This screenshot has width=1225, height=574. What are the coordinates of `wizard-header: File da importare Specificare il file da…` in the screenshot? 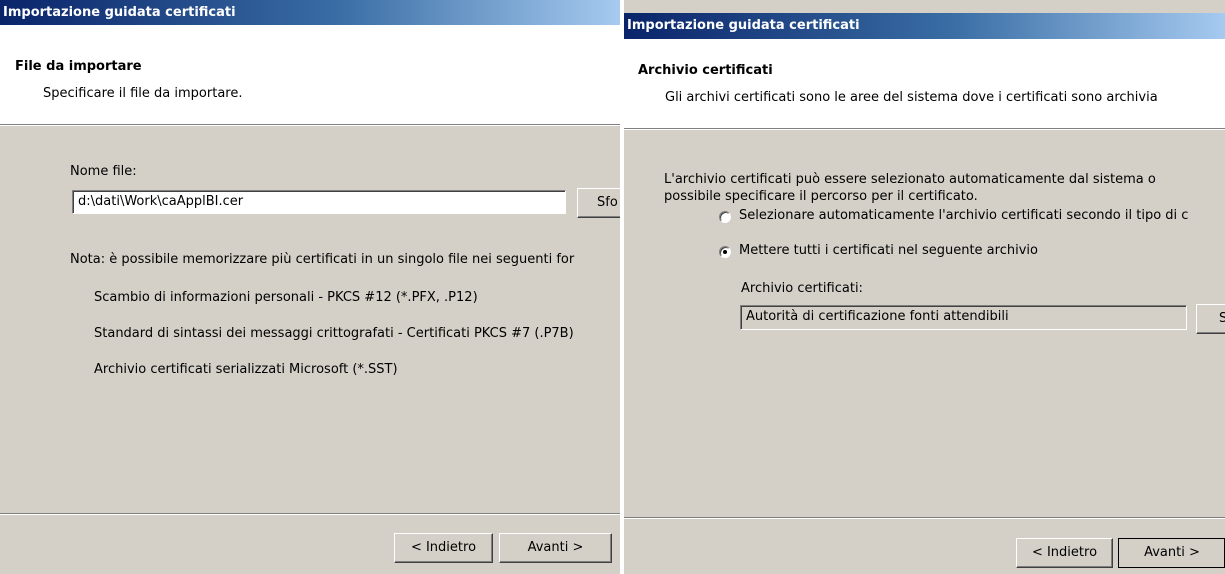 It's located at (310, 74).